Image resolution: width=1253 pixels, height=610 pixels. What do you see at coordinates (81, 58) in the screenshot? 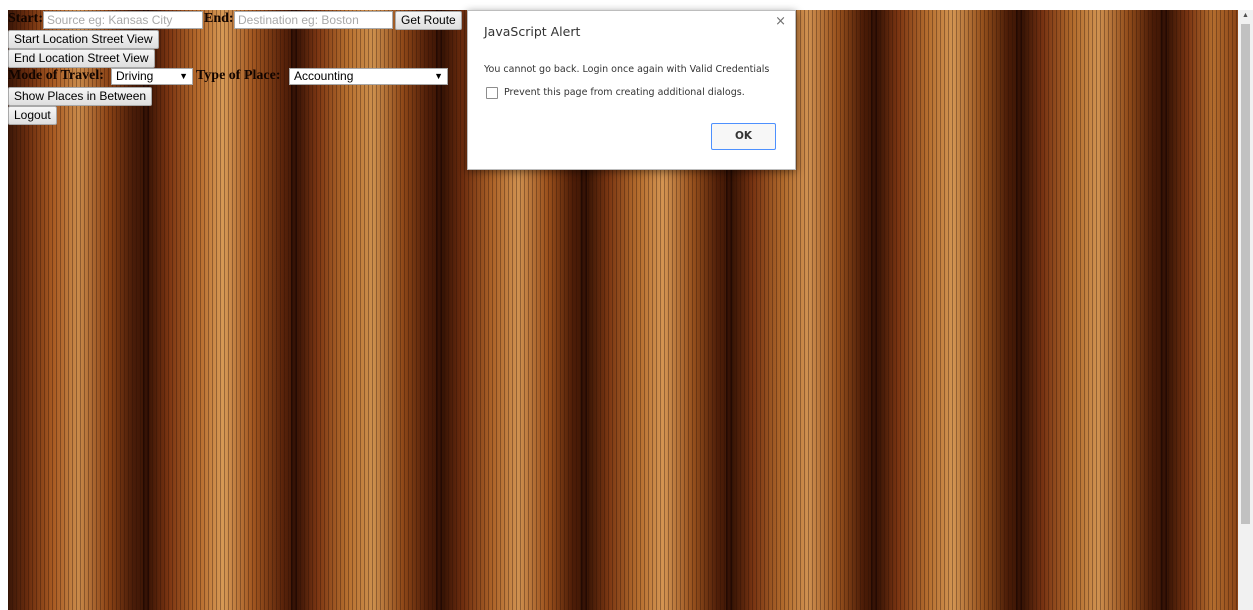
I see `end-street-view-button: End Location Street View` at bounding box center [81, 58].